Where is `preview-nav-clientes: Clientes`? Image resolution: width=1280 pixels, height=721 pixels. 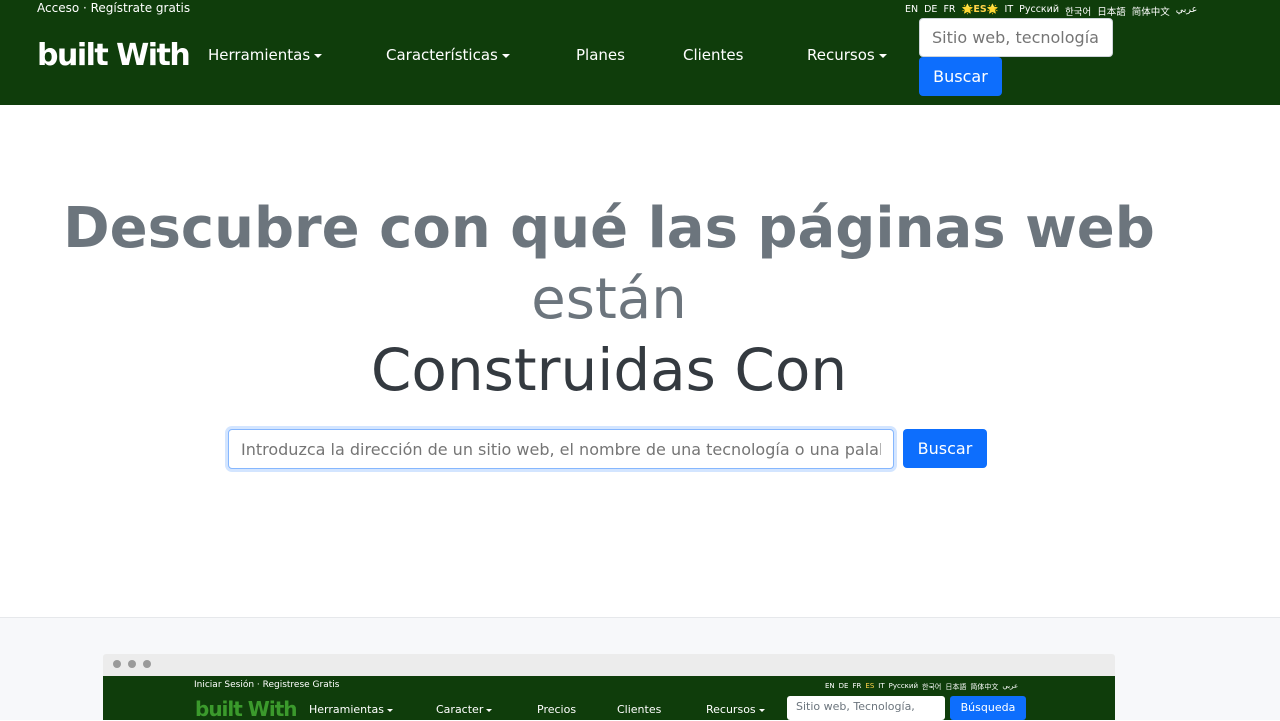 preview-nav-clientes: Clientes is located at coordinates (639, 709).